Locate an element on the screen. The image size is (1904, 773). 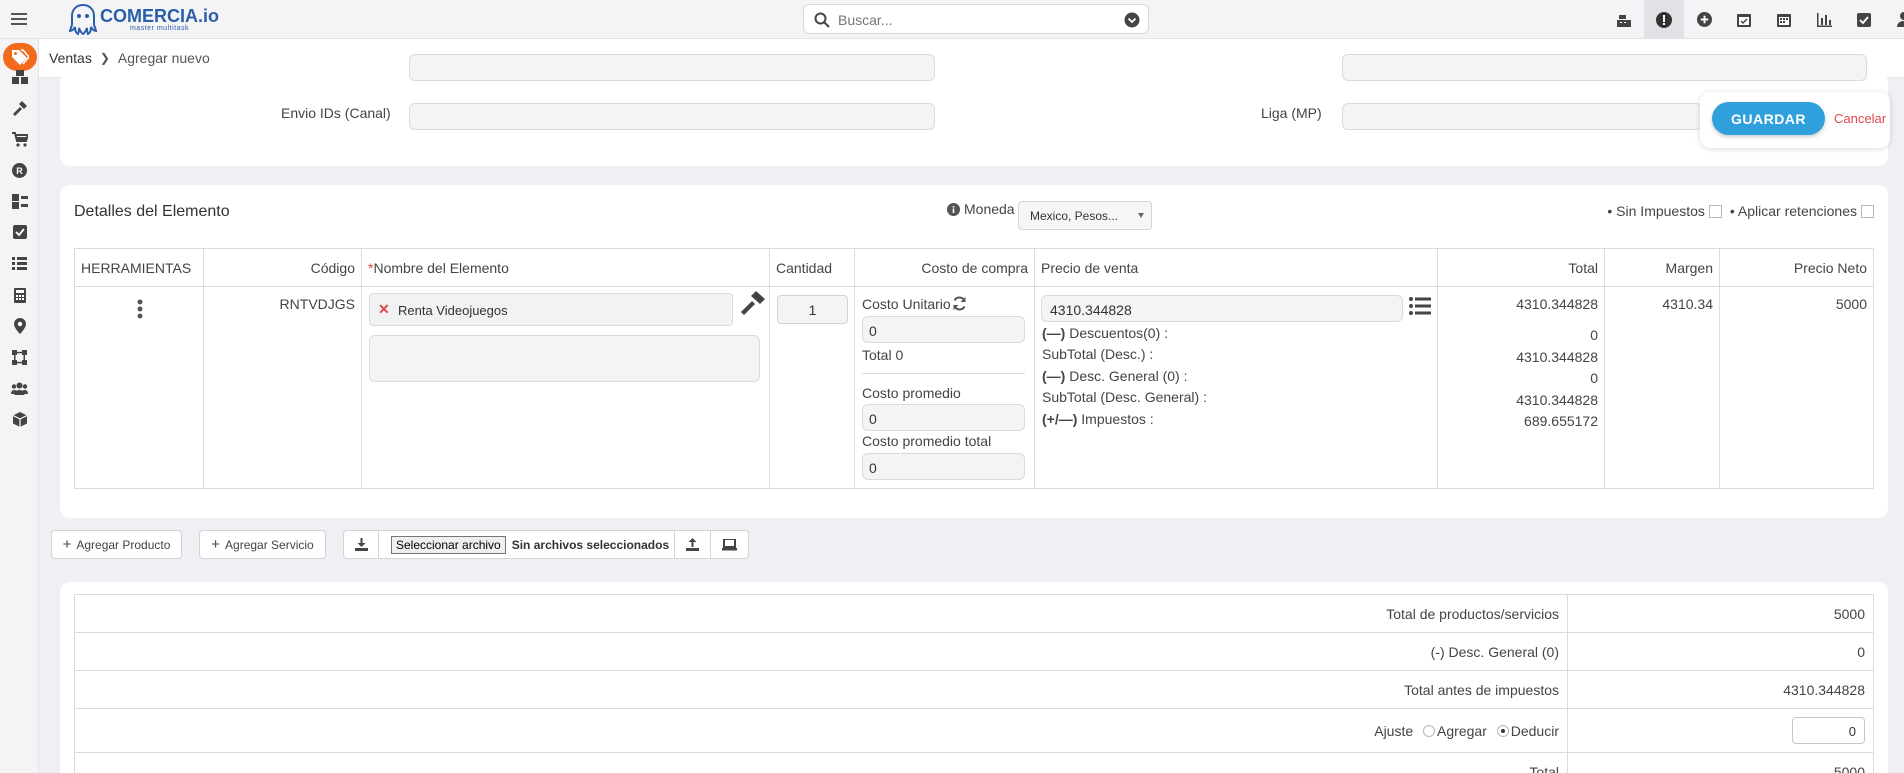
textarea-field-partial-right is located at coordinates (1604, 67).